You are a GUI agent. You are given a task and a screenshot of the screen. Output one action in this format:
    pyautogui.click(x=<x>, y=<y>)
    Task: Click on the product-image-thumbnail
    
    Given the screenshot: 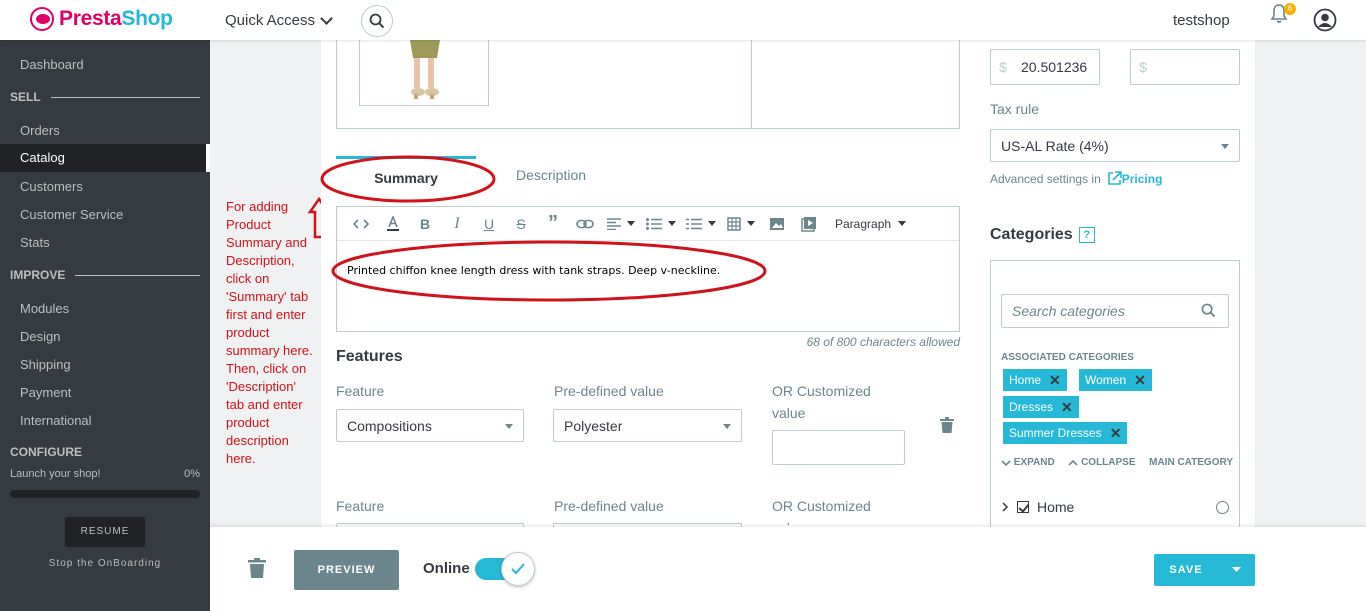 What is the action you would take?
    pyautogui.click(x=424, y=73)
    